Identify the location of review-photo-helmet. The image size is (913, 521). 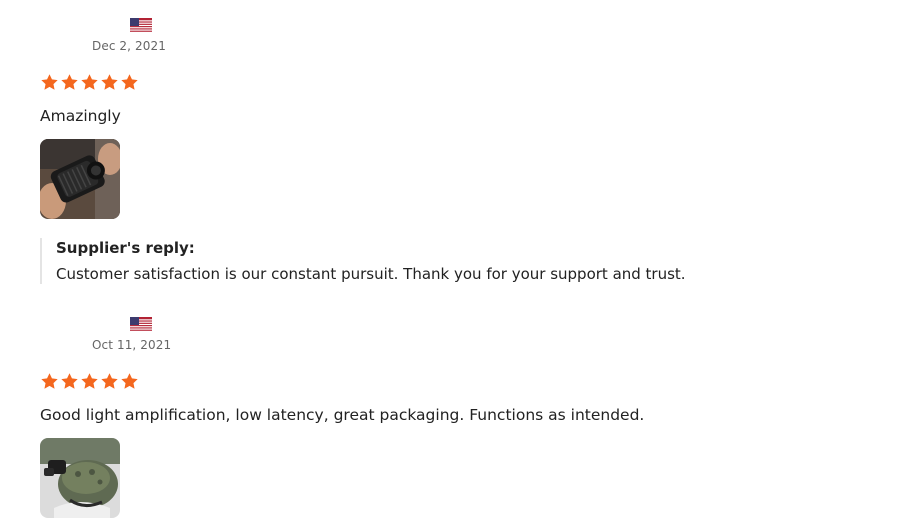
(80, 478).